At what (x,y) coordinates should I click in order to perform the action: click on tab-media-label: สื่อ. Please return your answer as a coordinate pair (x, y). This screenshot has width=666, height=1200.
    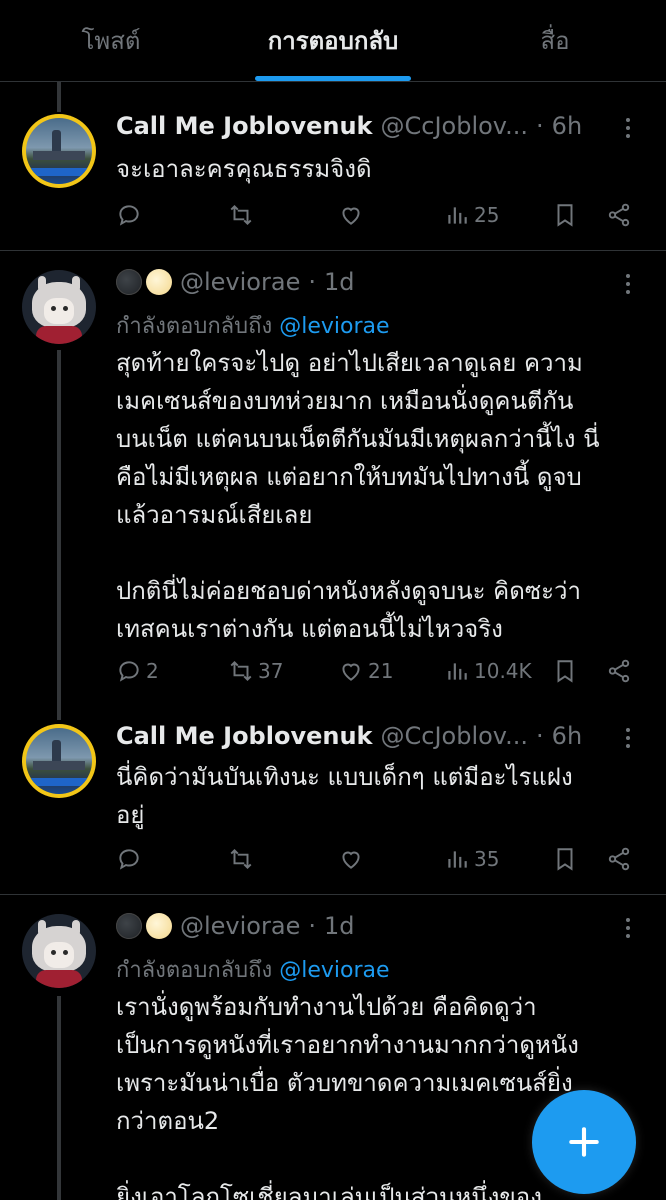
    Looking at the image, I should click on (555, 41).